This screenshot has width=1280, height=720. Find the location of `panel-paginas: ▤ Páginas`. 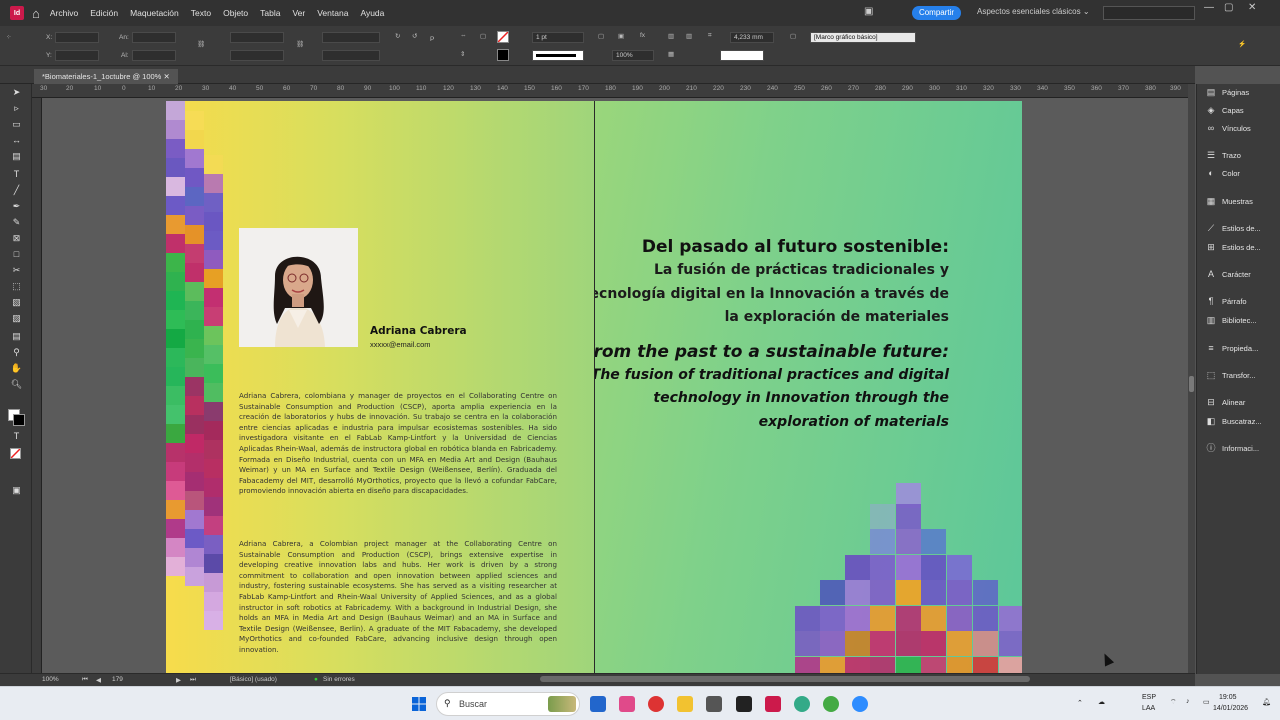

panel-paginas: ▤ Páginas is located at coordinates (1238, 92).